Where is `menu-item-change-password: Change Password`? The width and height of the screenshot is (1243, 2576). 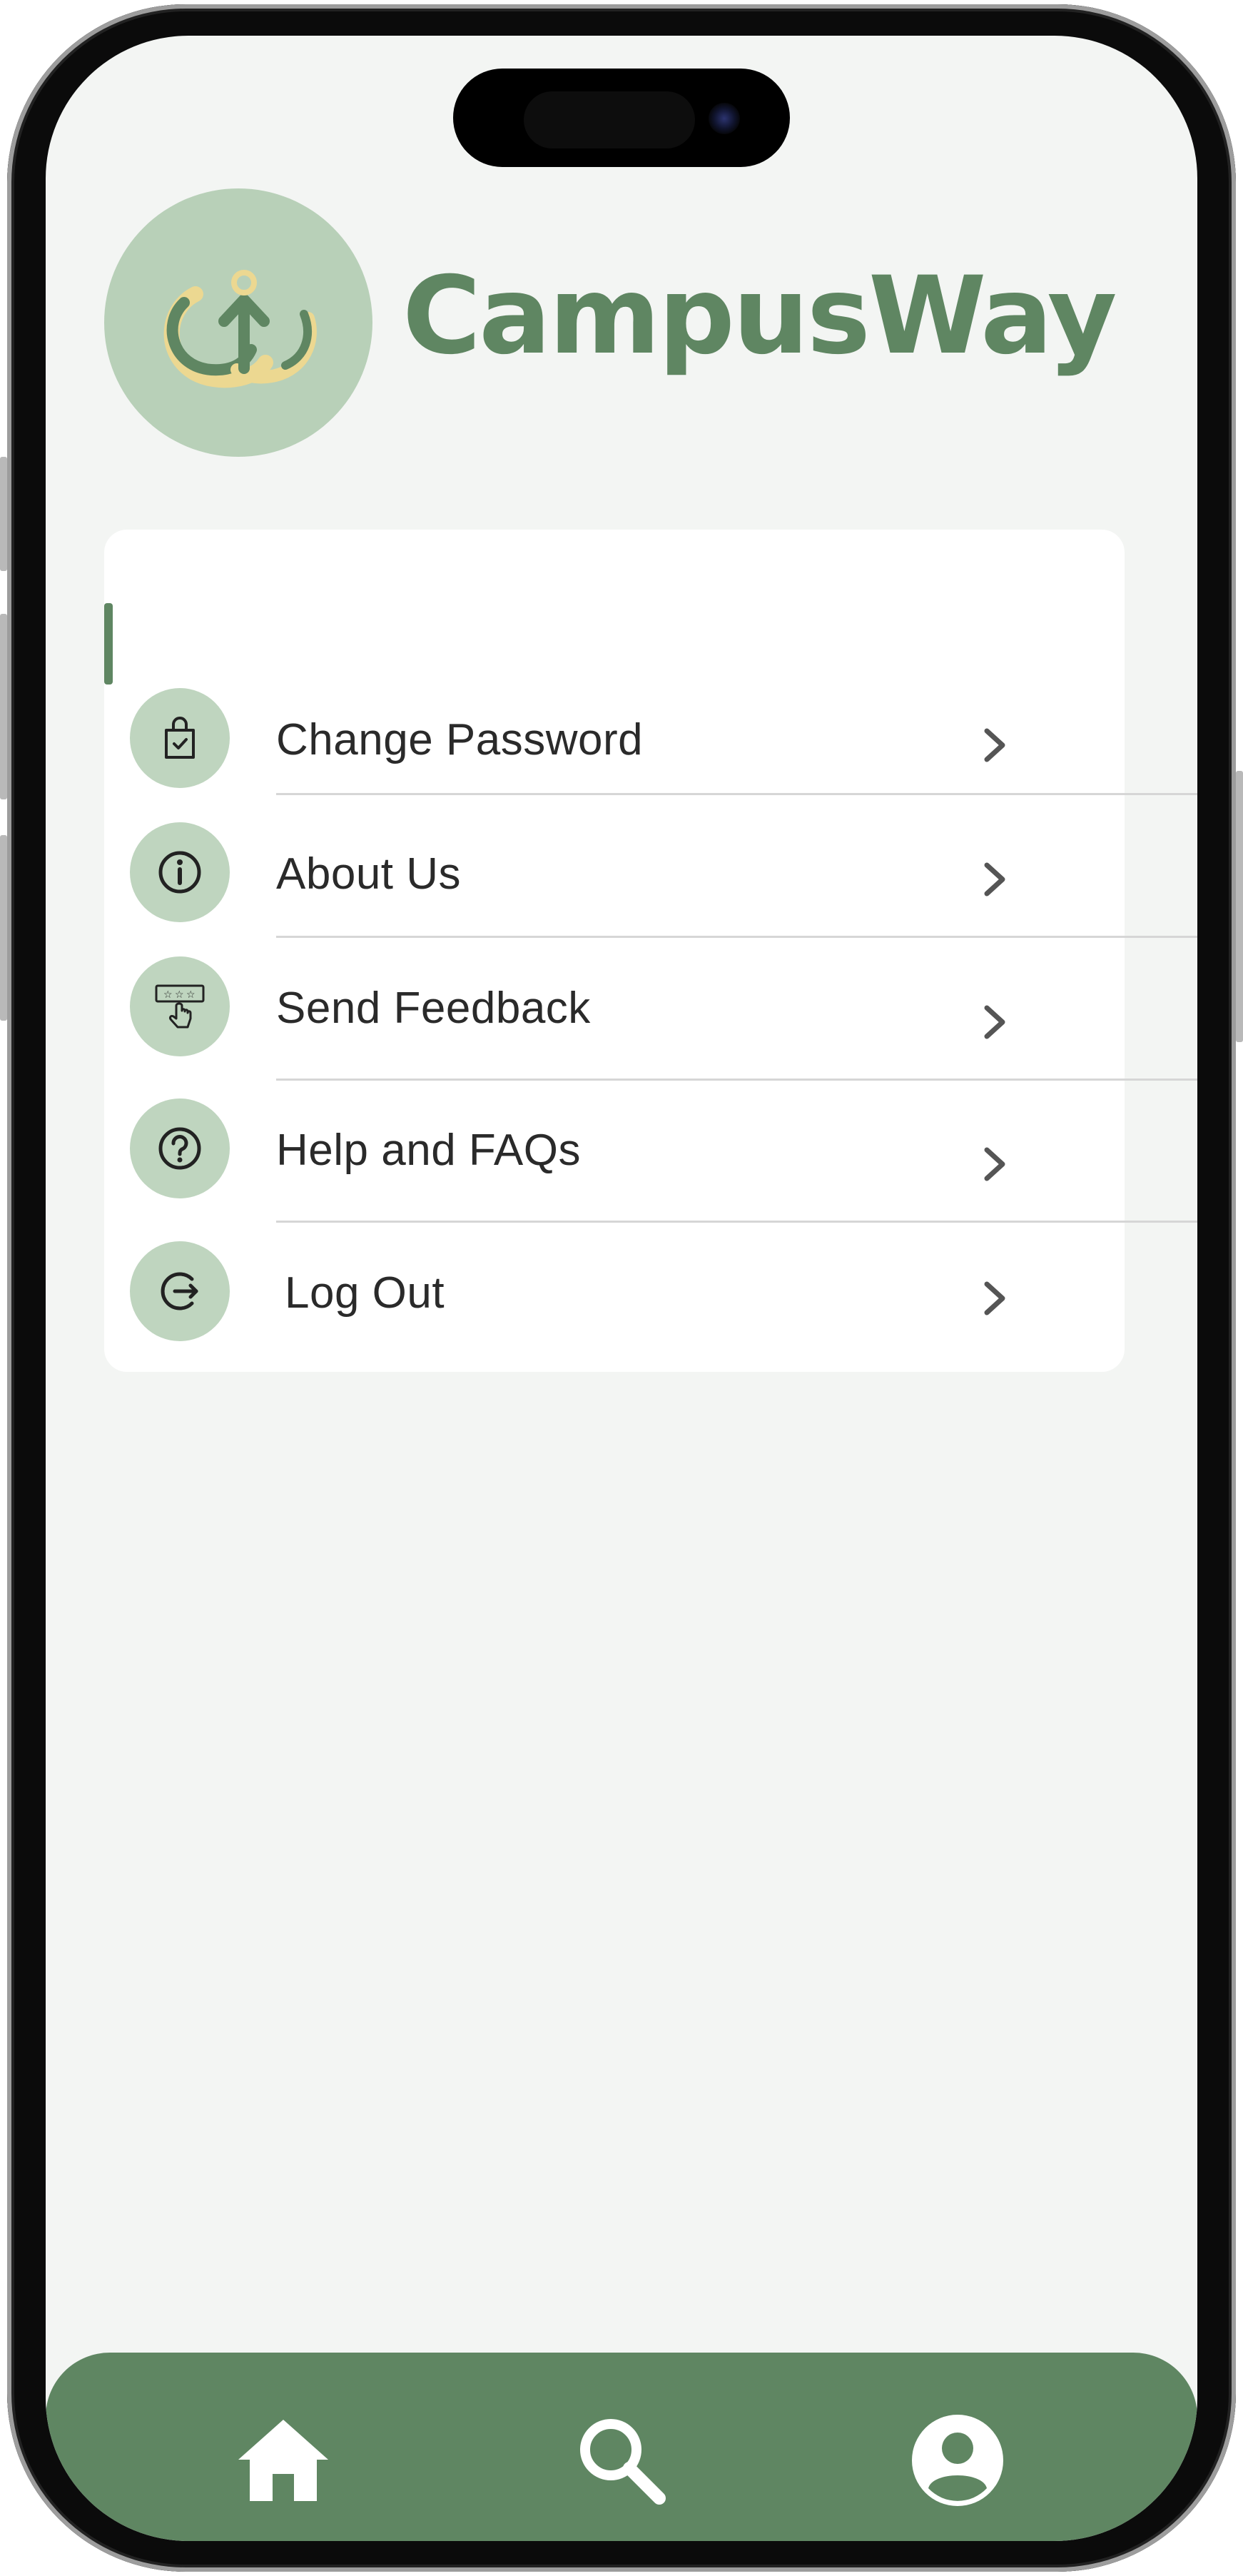 menu-item-change-password: Change Password is located at coordinates (621, 734).